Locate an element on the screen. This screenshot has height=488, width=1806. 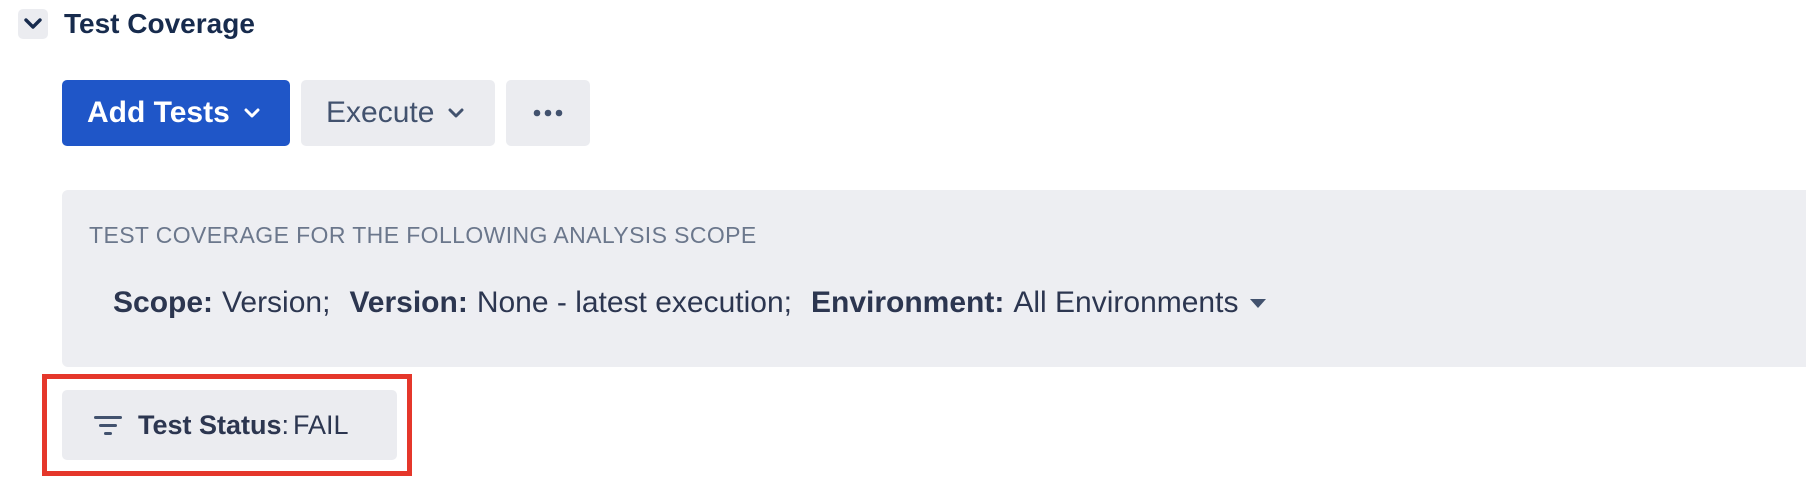
version-label: Version: is located at coordinates (408, 302).